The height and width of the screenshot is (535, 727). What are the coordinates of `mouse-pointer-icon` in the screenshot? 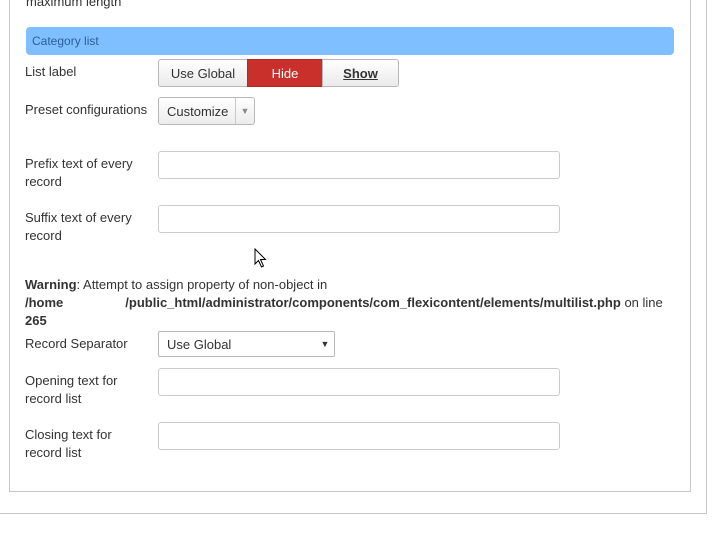 It's located at (260, 258).